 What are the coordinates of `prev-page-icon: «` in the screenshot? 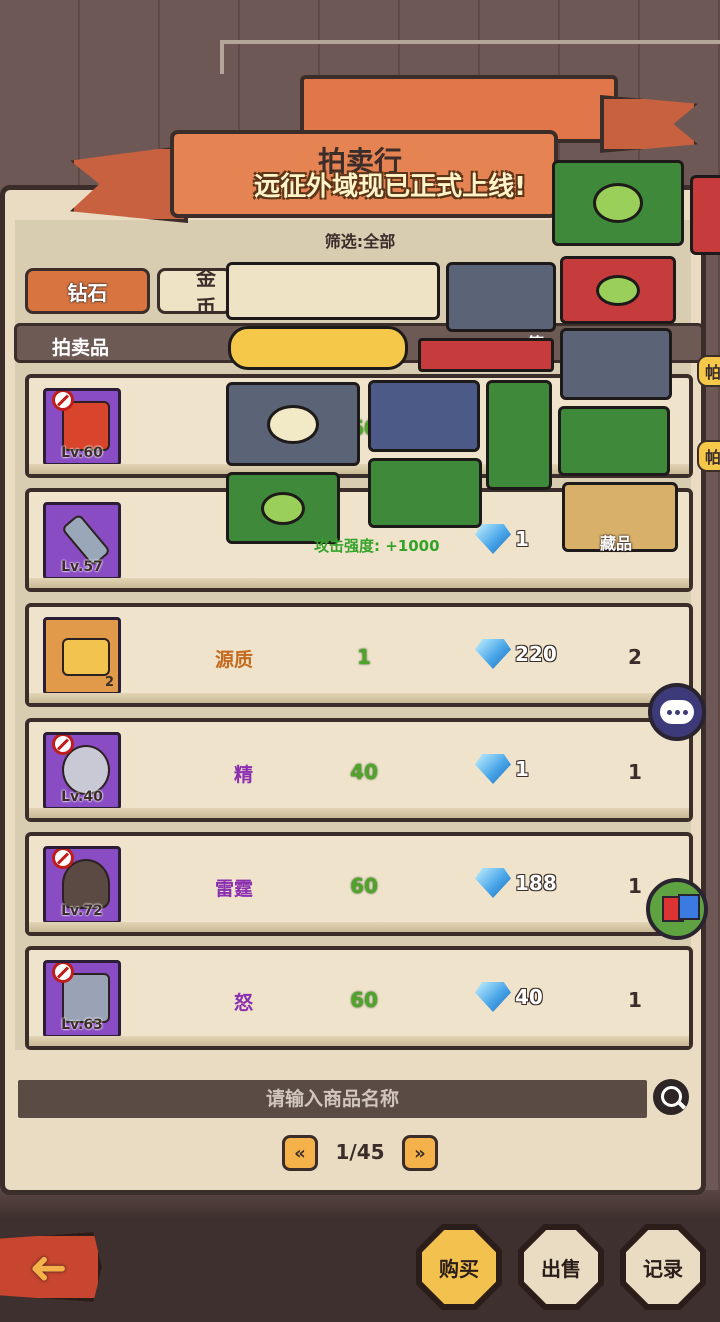 It's located at (300, 1153).